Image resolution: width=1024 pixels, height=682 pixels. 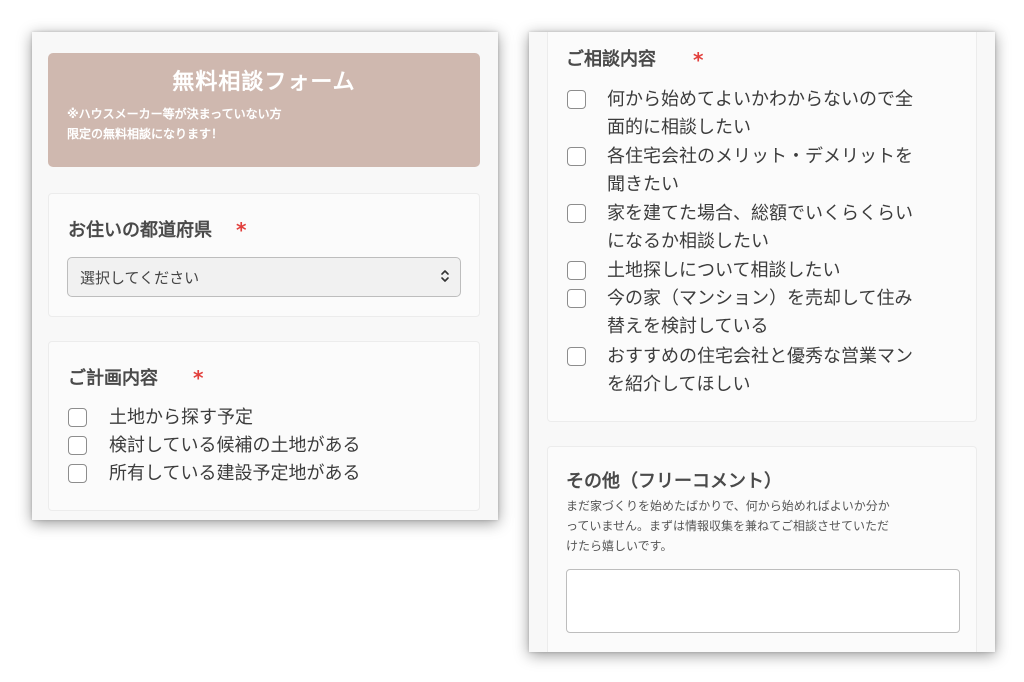 I want to click on consult-label: ご相談内容, so click(x=611, y=59).